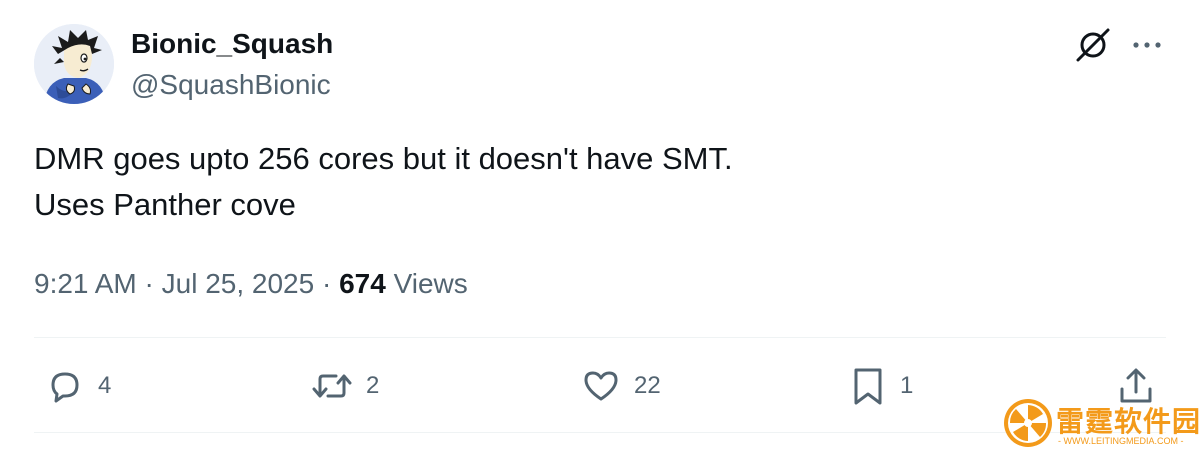  I want to click on more-options-icon, so click(1147, 45).